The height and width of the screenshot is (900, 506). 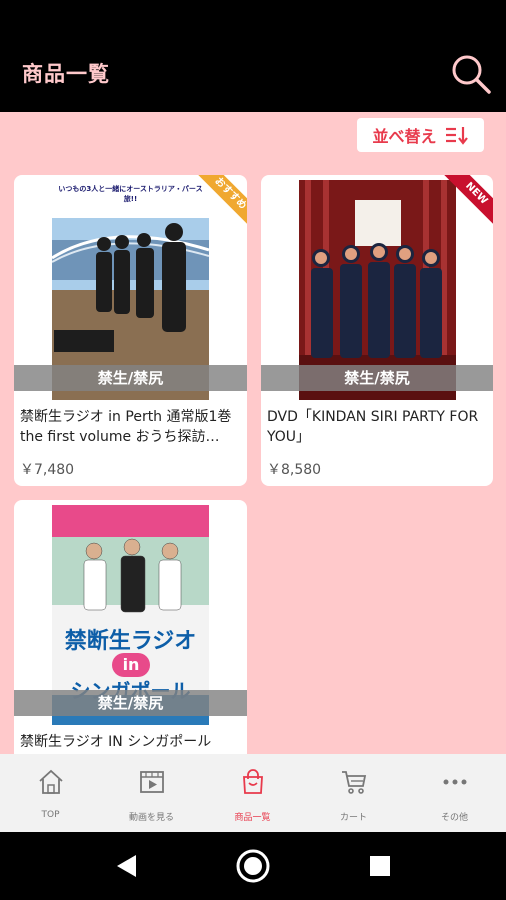 What do you see at coordinates (455, 782) in the screenshot?
I see `more-icon` at bounding box center [455, 782].